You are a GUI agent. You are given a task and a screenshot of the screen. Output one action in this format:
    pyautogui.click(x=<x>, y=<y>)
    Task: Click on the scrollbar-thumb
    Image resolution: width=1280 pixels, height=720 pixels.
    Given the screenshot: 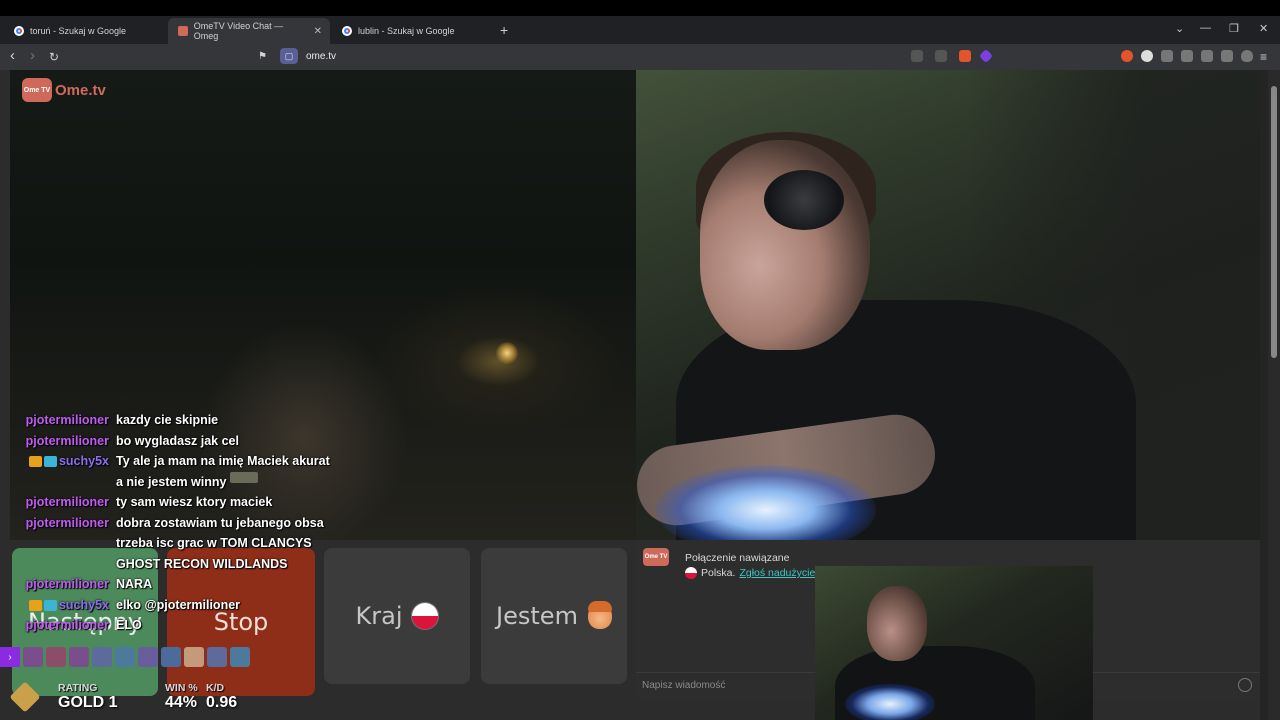 What is the action you would take?
    pyautogui.click(x=1274, y=222)
    